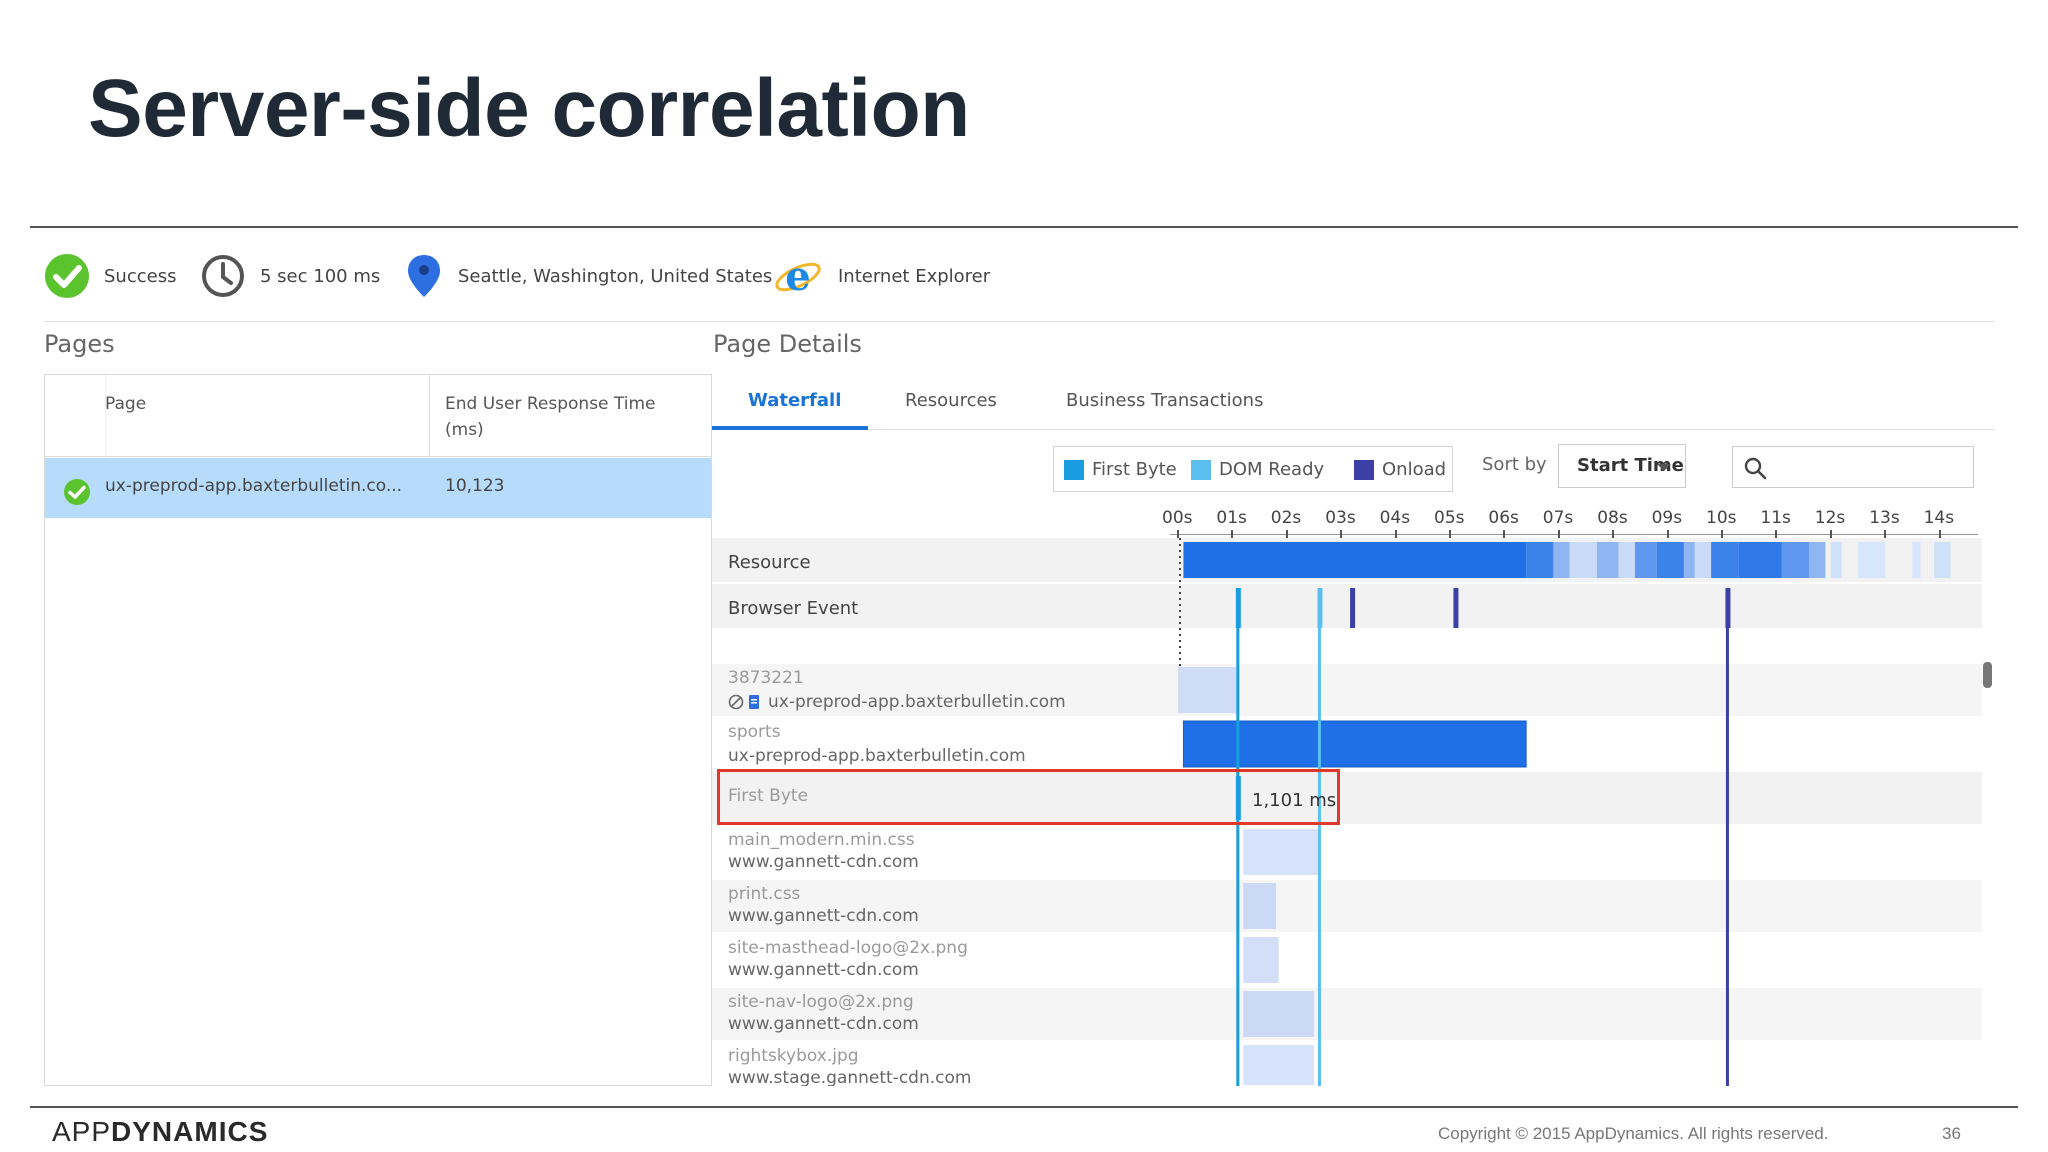 This screenshot has height=1152, width=2048. What do you see at coordinates (424, 276) in the screenshot?
I see `location-pin-icon` at bounding box center [424, 276].